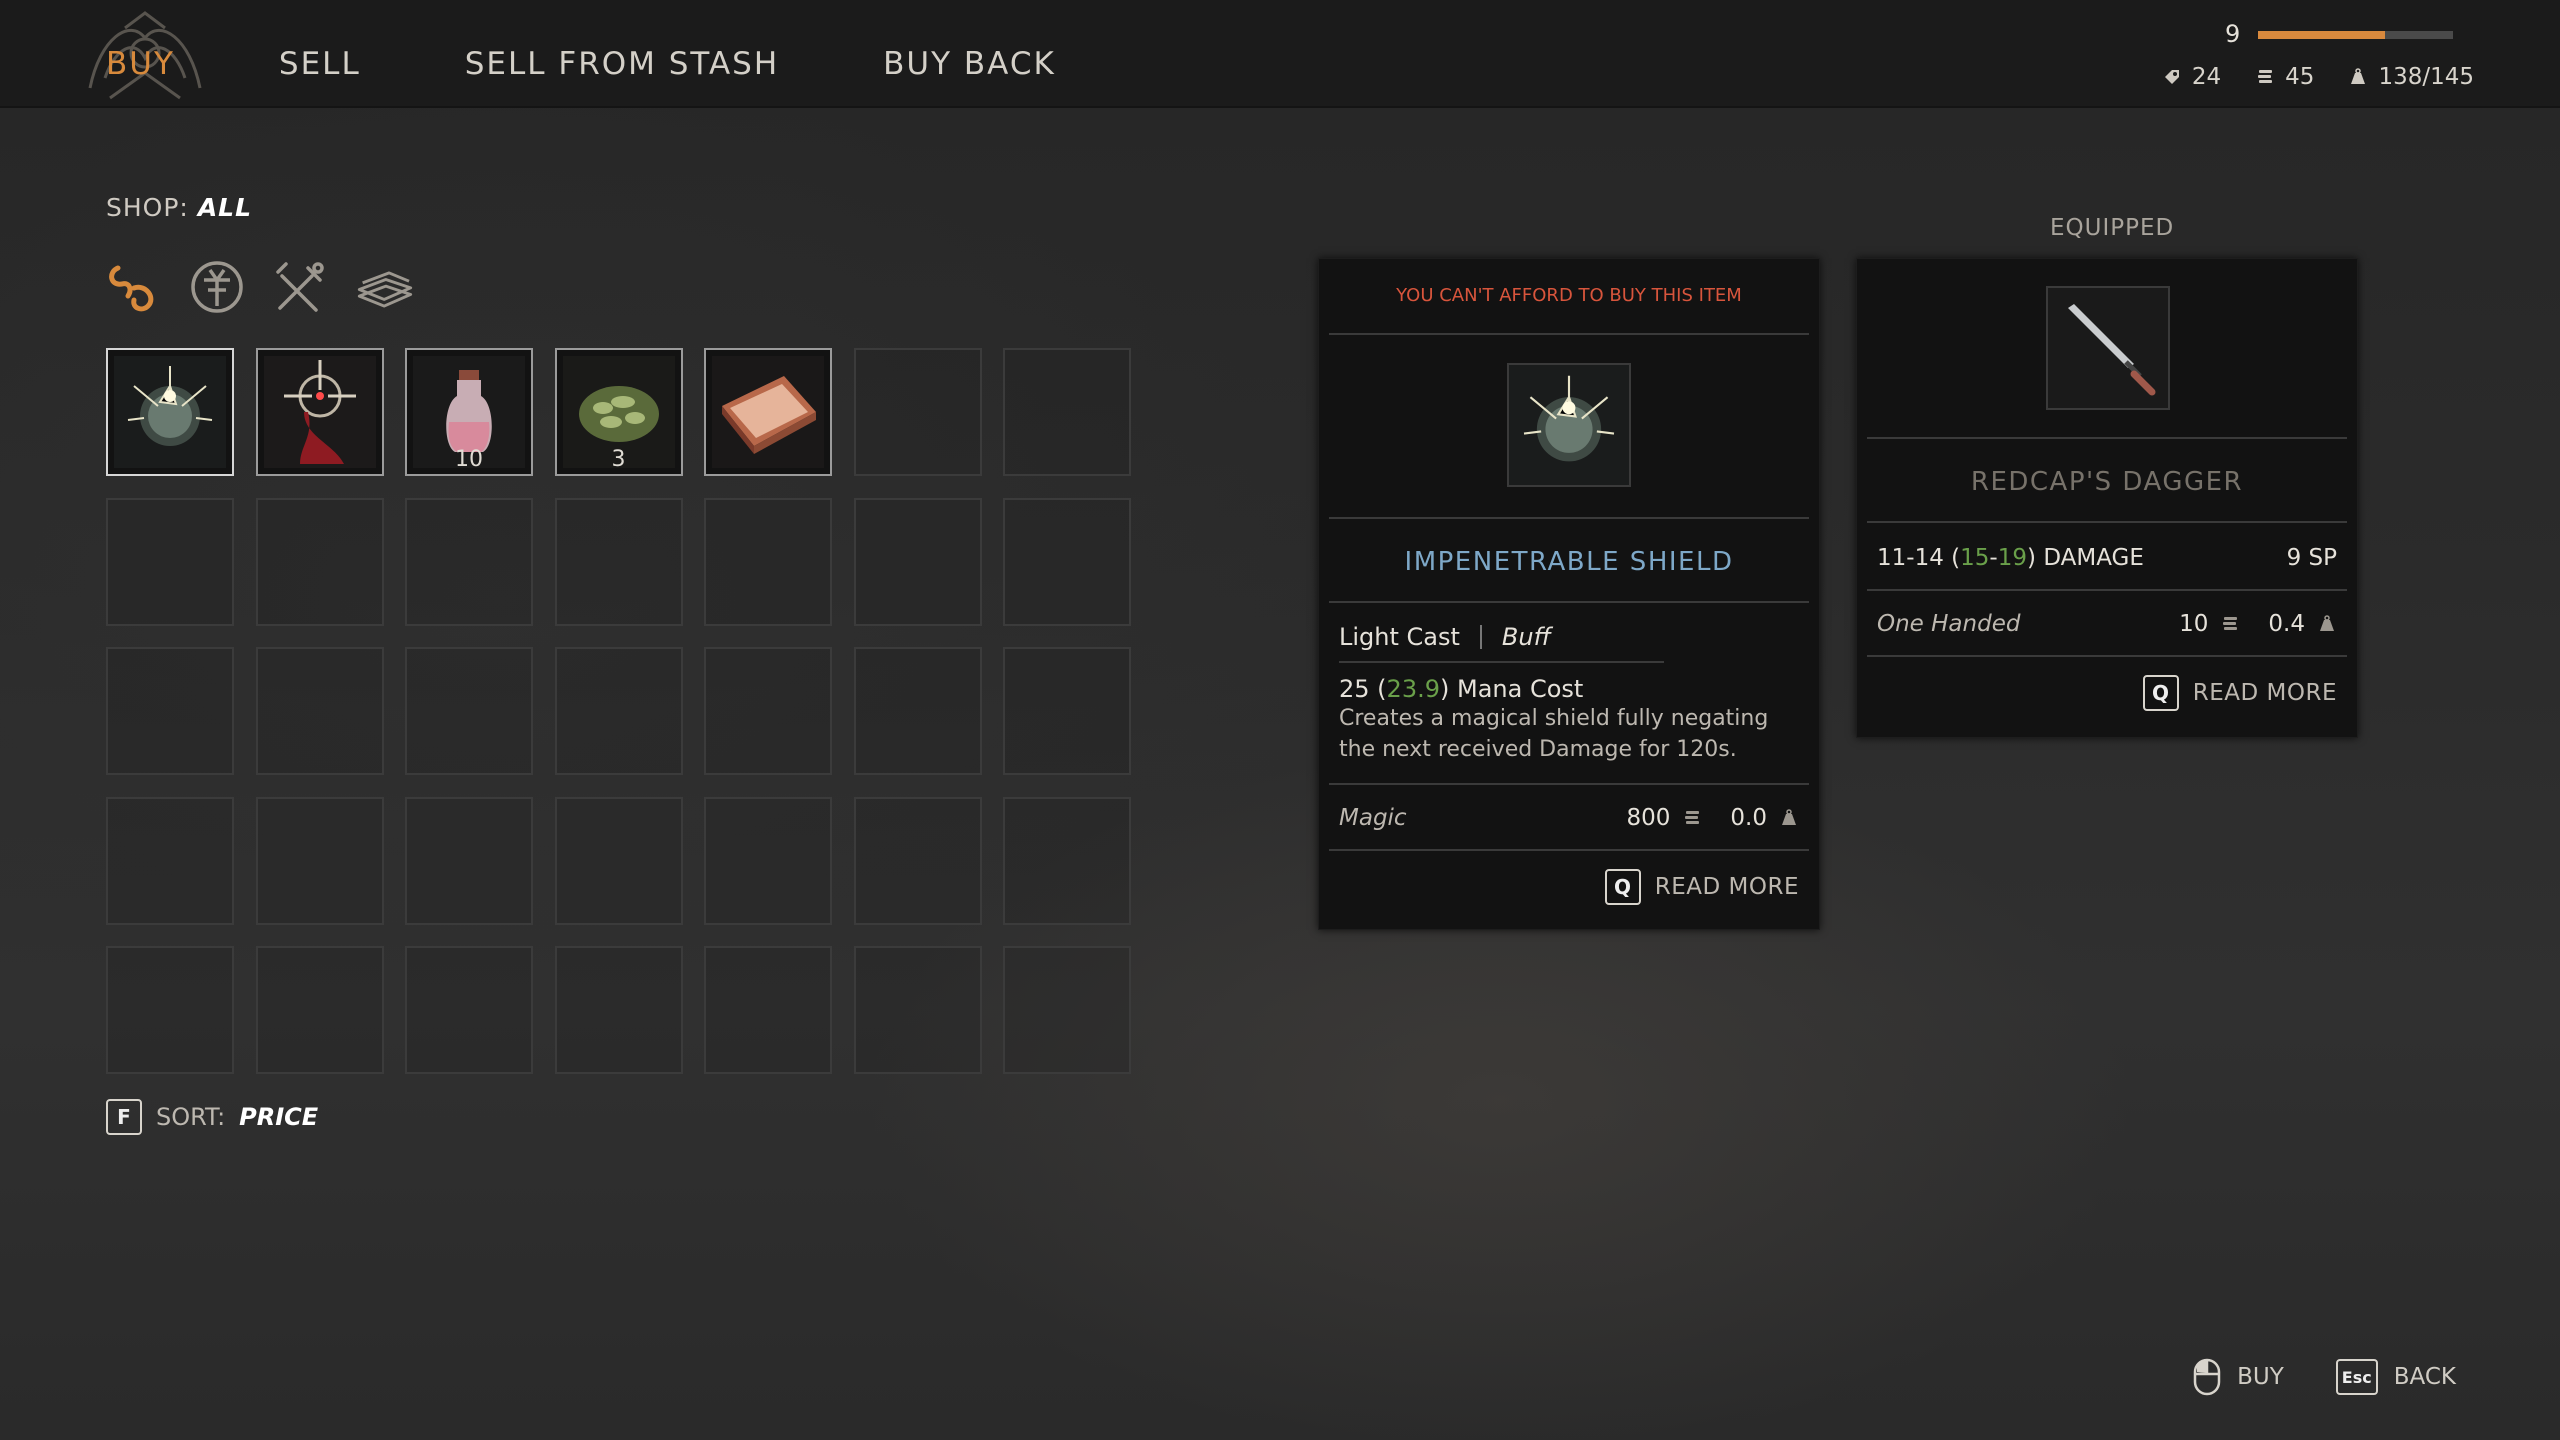 Image resolution: width=2560 pixels, height=1440 pixels. Describe the element at coordinates (191, 1117) in the screenshot. I see `sort-label: SORT:` at that location.